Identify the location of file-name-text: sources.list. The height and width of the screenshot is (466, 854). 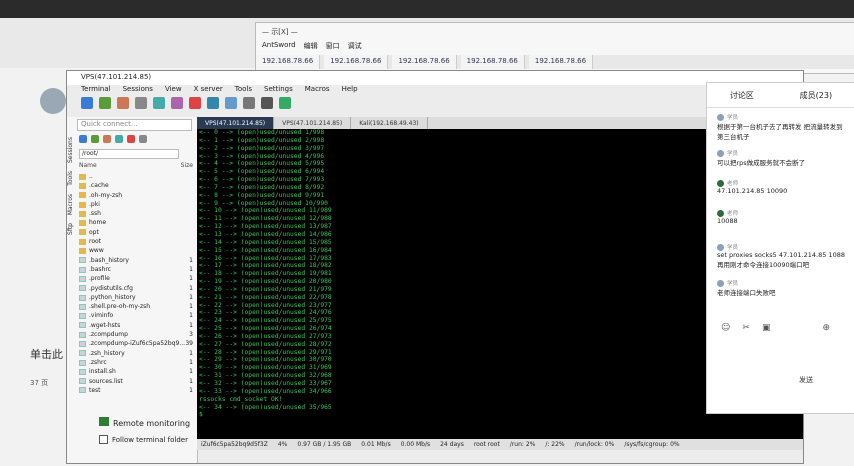
(106, 381).